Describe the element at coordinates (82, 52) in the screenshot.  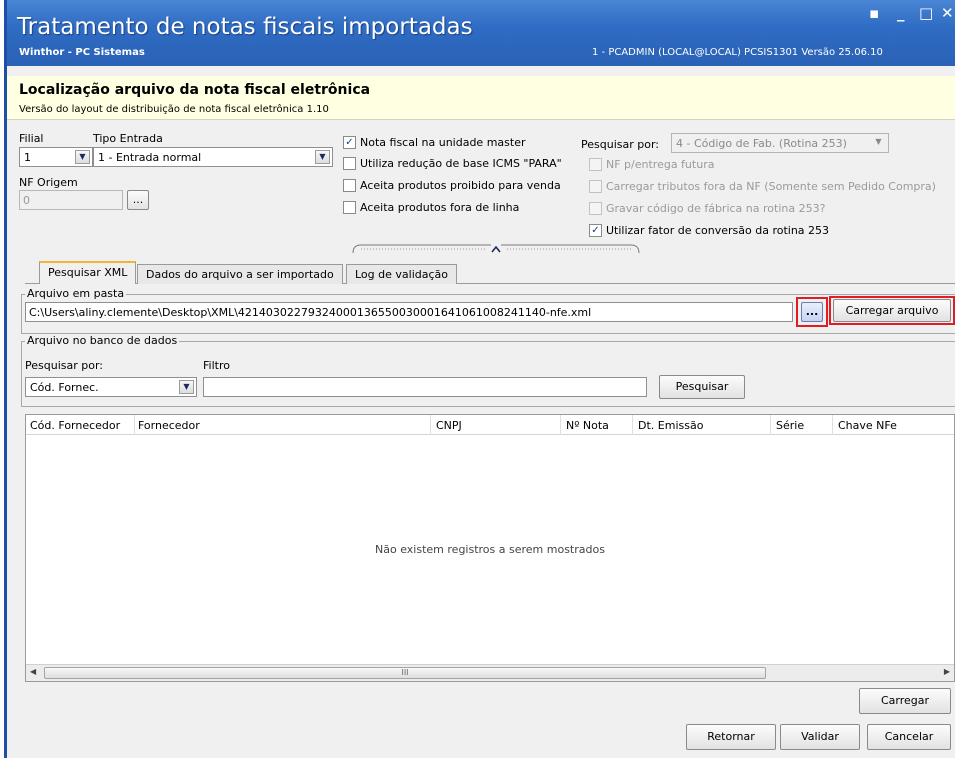
I see `window-subtitle: Winthor - PC Sistemas` at that location.